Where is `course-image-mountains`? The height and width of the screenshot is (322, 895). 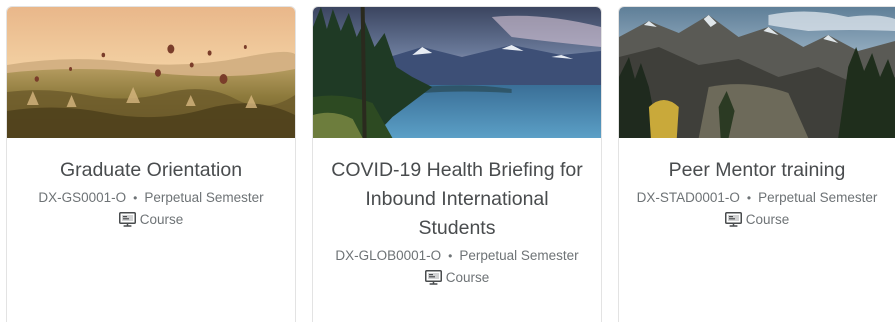 course-image-mountains is located at coordinates (757, 72).